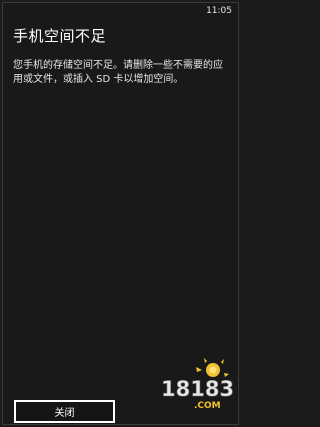 This screenshot has height=427, width=320. What do you see at coordinates (120, 11) in the screenshot?
I see `status-bar: 11:05` at bounding box center [120, 11].